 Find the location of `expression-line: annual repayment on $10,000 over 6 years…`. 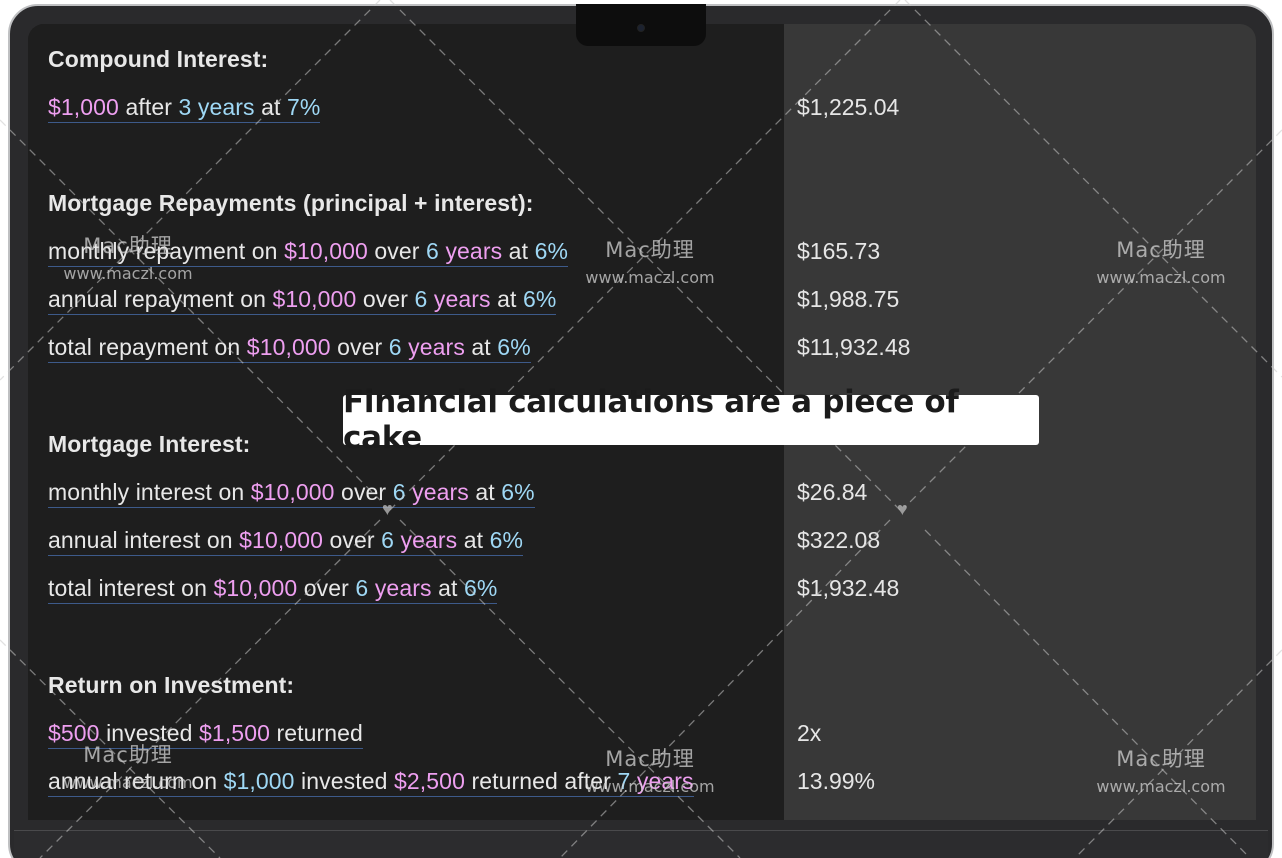

expression-line: annual repayment on $10,000 over 6 years… is located at coordinates (302, 300).